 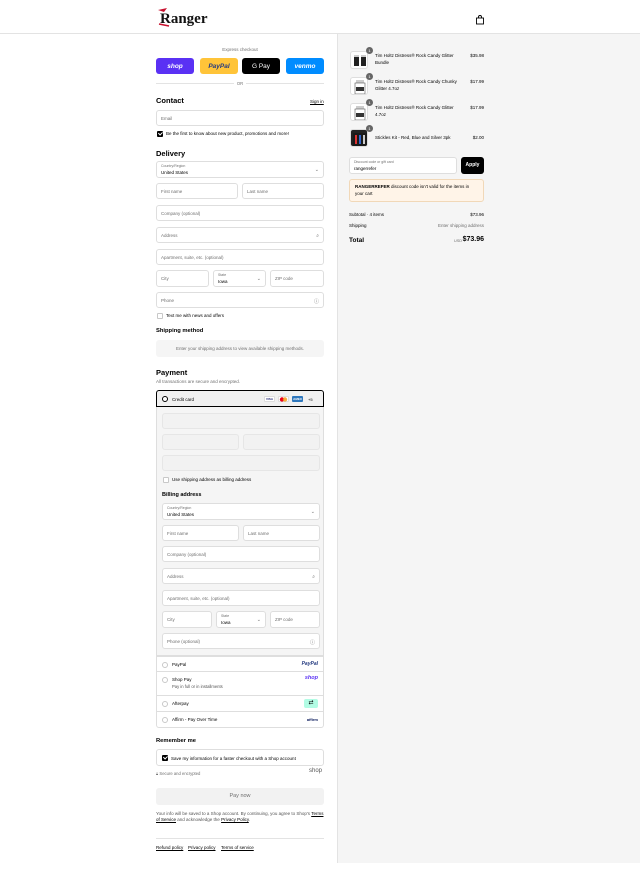 What do you see at coordinates (305, 66) in the screenshot?
I see `venmo-button: venmo` at bounding box center [305, 66].